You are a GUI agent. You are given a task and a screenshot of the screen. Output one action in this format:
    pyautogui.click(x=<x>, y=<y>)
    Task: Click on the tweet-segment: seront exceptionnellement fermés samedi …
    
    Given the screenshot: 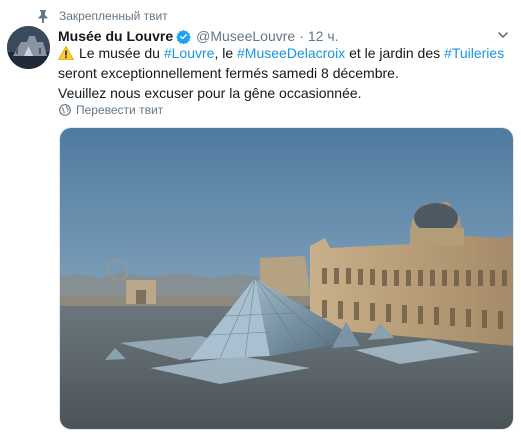 What is the action you would take?
    pyautogui.click(x=228, y=73)
    